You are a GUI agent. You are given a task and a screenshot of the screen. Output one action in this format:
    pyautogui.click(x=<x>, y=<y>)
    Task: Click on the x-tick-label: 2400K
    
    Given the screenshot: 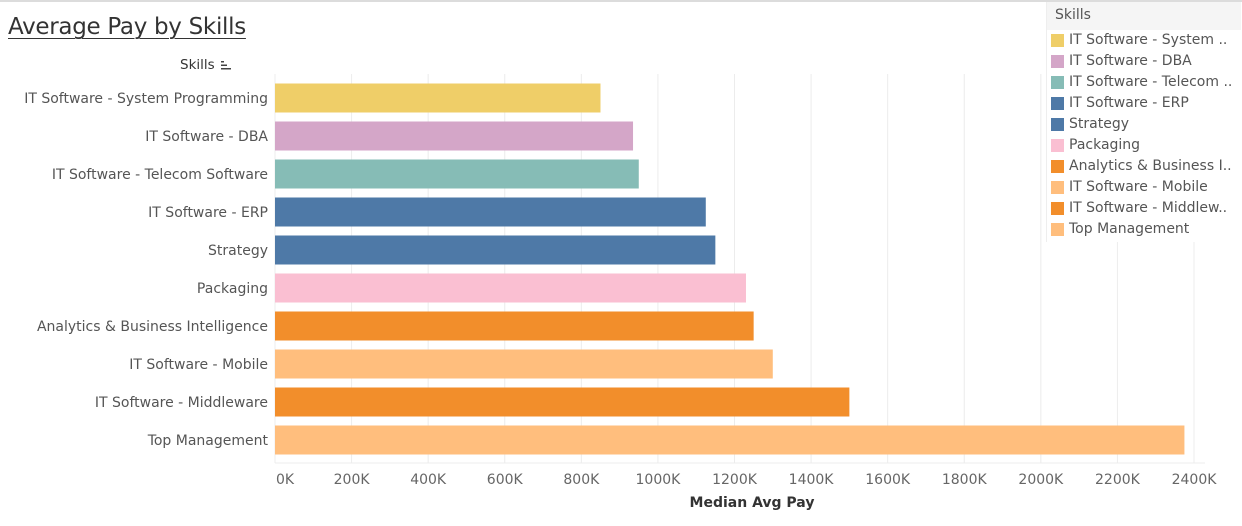 What is the action you would take?
    pyautogui.click(x=1195, y=480)
    